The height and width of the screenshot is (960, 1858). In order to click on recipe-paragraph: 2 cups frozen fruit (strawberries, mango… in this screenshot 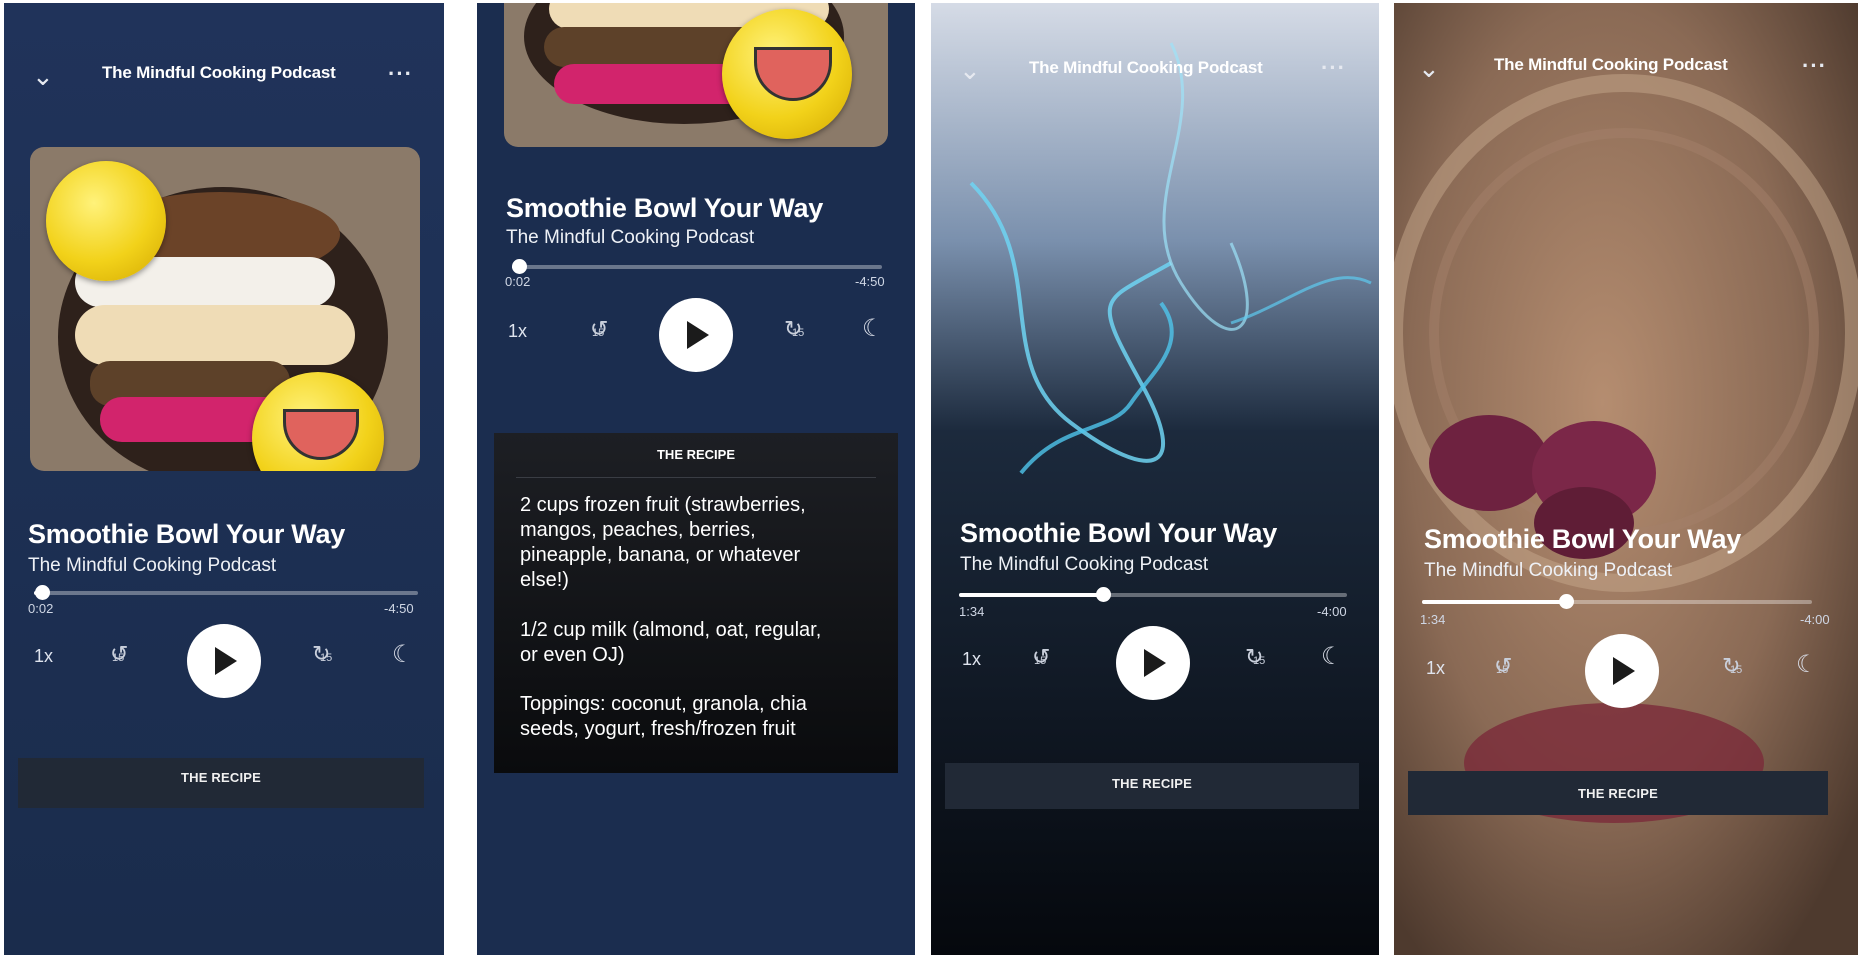, I will do `click(663, 542)`.